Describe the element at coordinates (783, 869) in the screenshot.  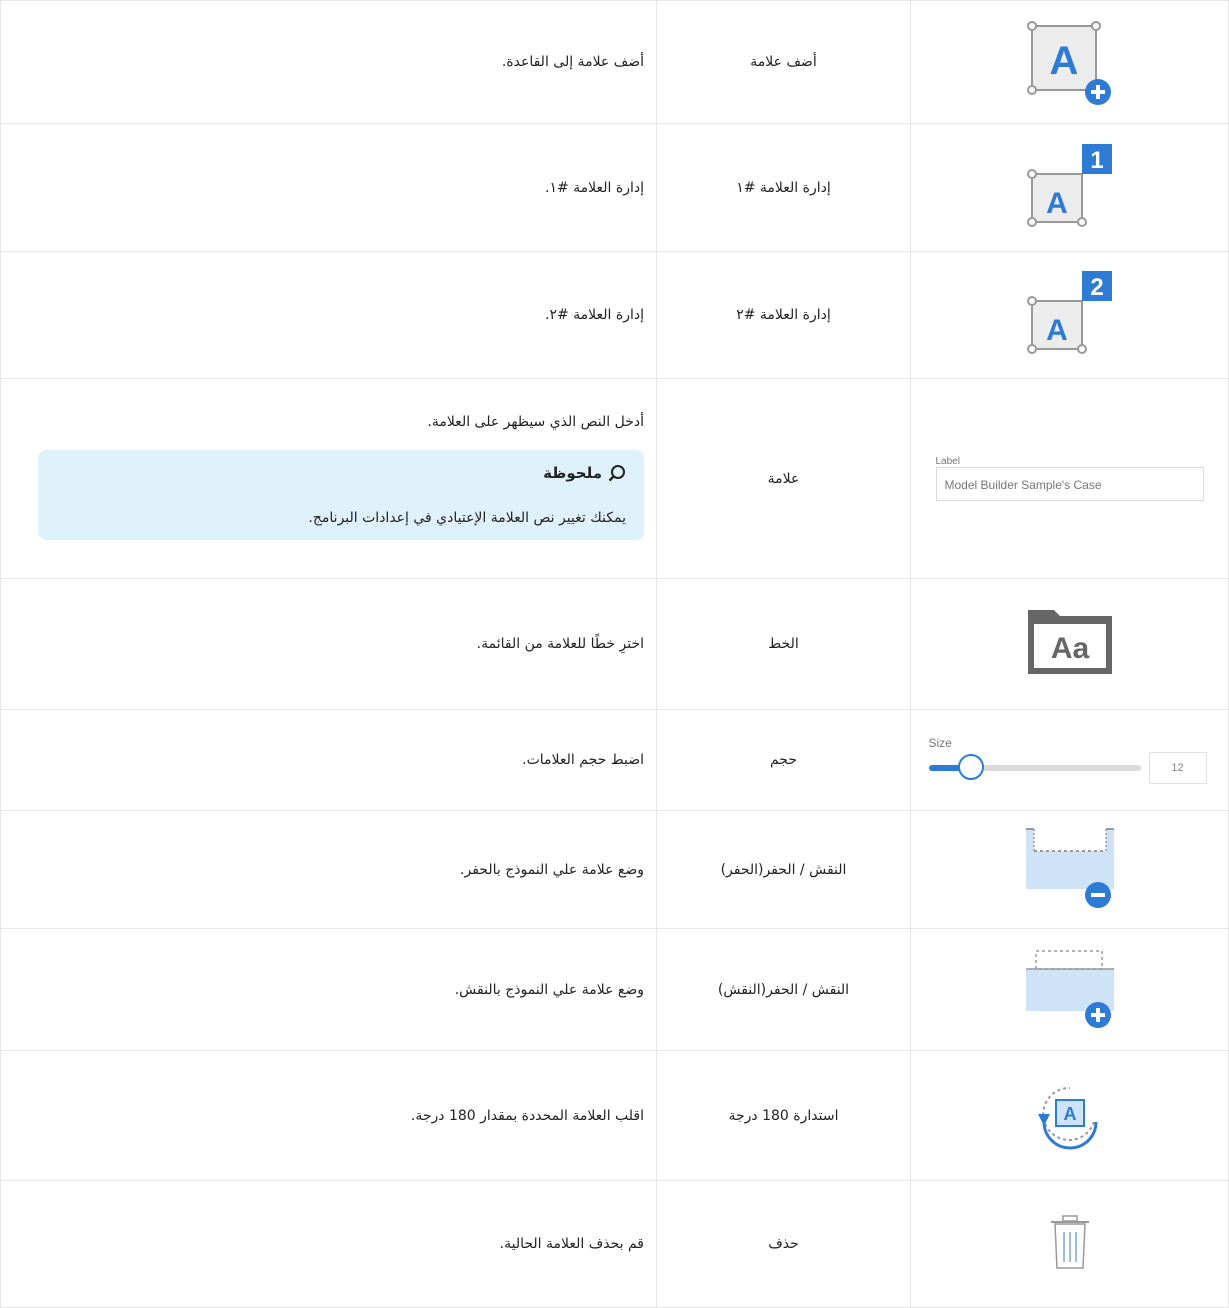
I see `tool-name: النقش / الحفر(الحفر)` at that location.